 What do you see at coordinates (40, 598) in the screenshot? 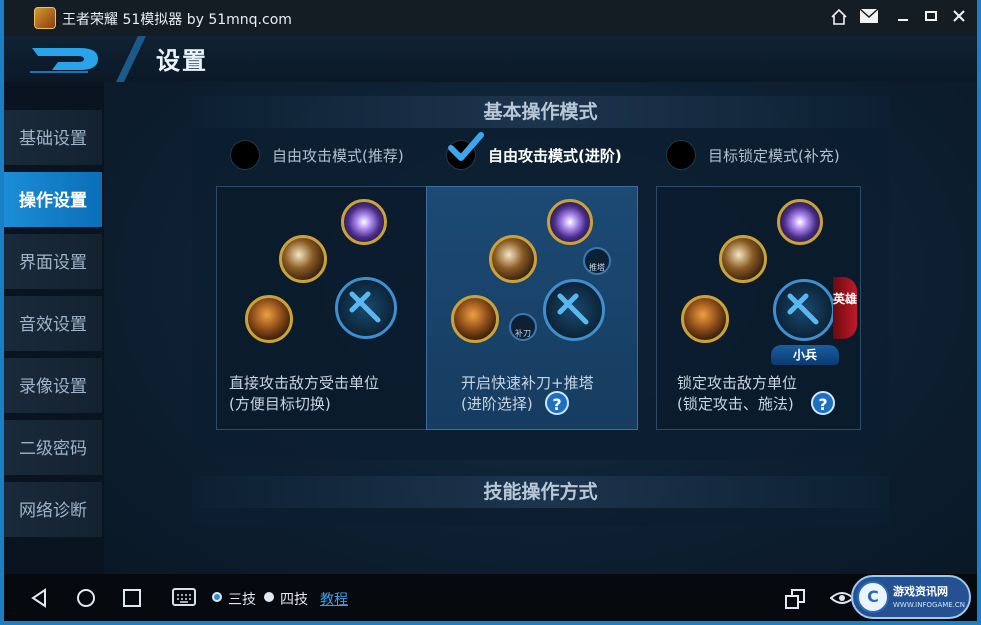
I see `back-icon` at bounding box center [40, 598].